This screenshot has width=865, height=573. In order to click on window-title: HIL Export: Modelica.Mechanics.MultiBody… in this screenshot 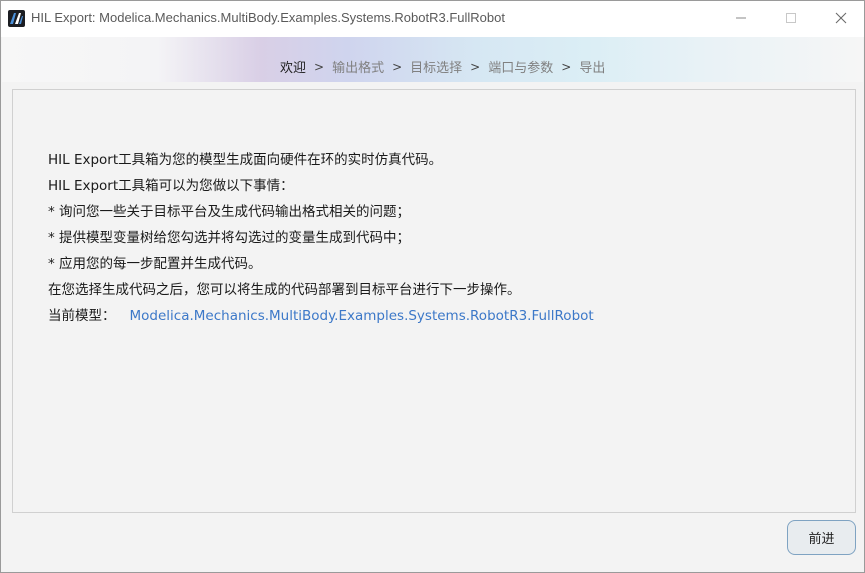, I will do `click(268, 17)`.